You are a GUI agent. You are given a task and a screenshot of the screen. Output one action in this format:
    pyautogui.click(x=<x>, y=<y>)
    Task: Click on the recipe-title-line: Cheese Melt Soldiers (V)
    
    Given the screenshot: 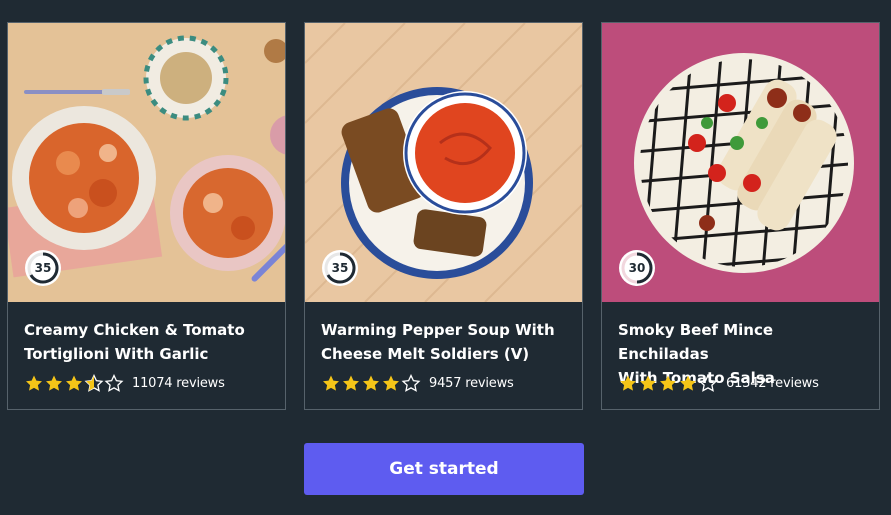 What is the action you would take?
    pyautogui.click(x=425, y=354)
    